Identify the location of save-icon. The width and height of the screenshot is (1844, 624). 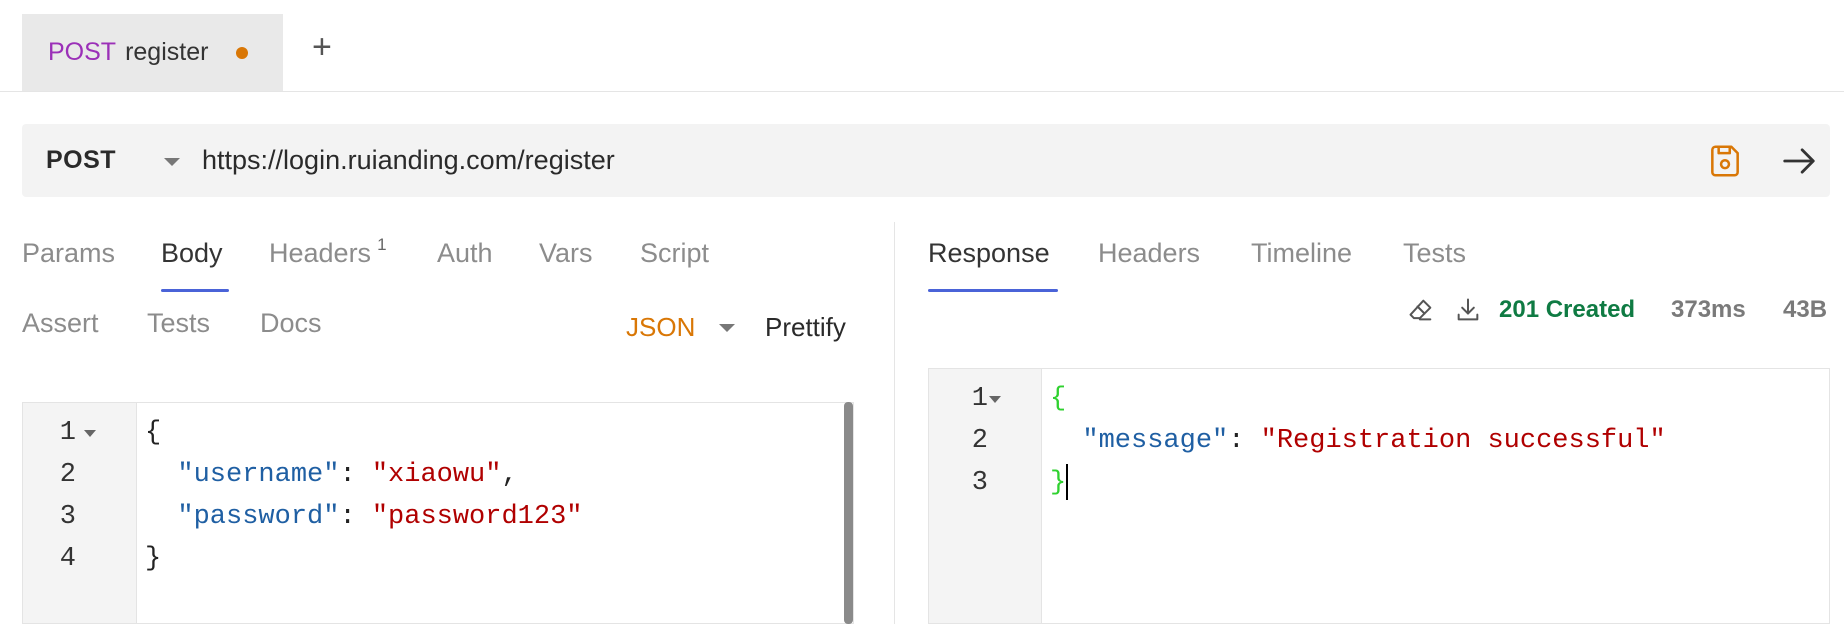
(1725, 161).